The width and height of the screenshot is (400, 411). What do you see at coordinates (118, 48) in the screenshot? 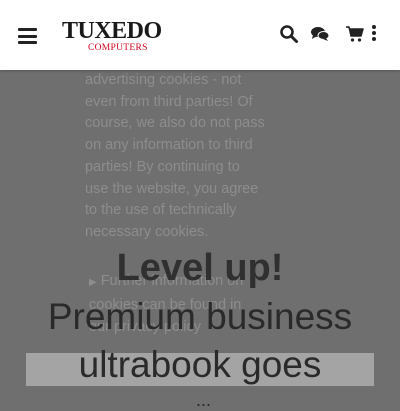
I see `logo-subtitle: COMPUTERS` at bounding box center [118, 48].